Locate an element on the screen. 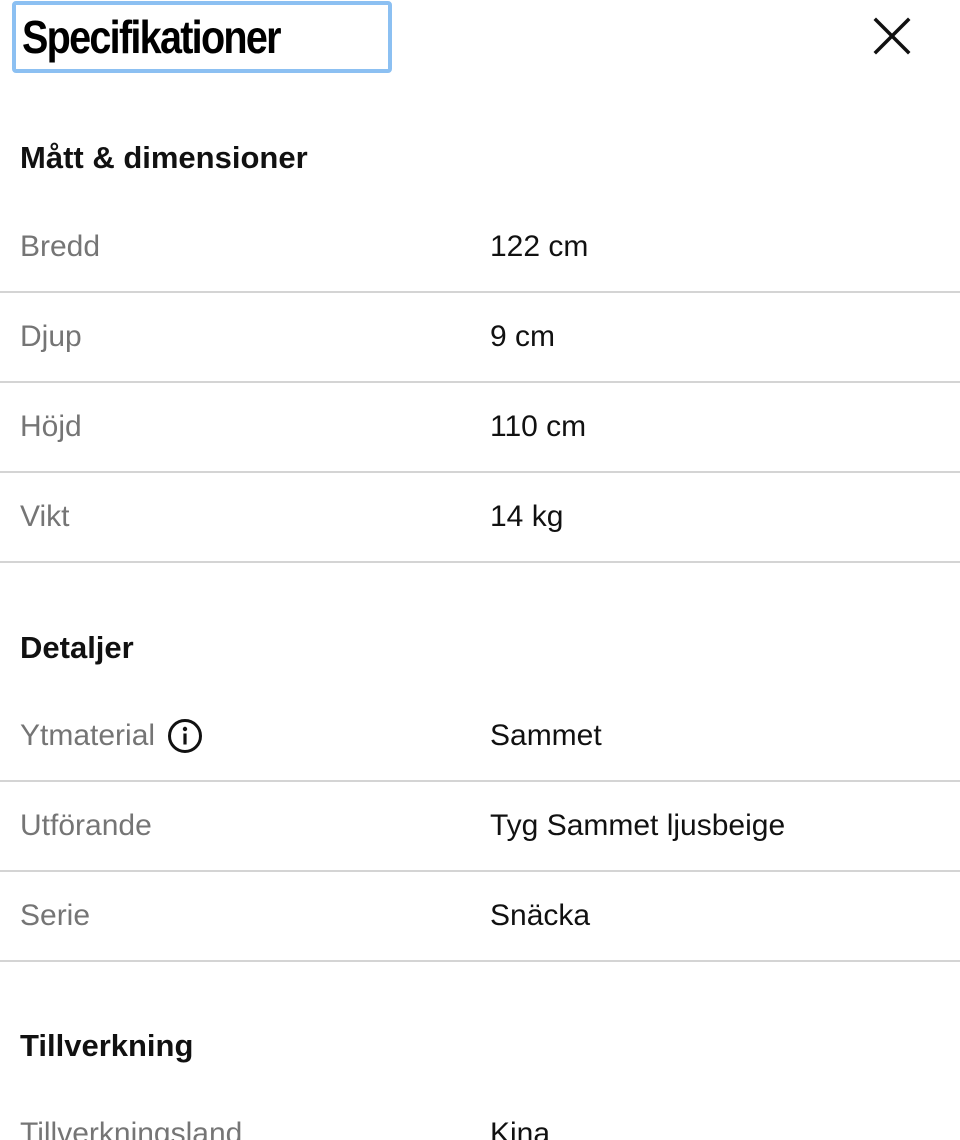 The image size is (960, 1140). section-heading-details: Detaljer is located at coordinates (77, 647).